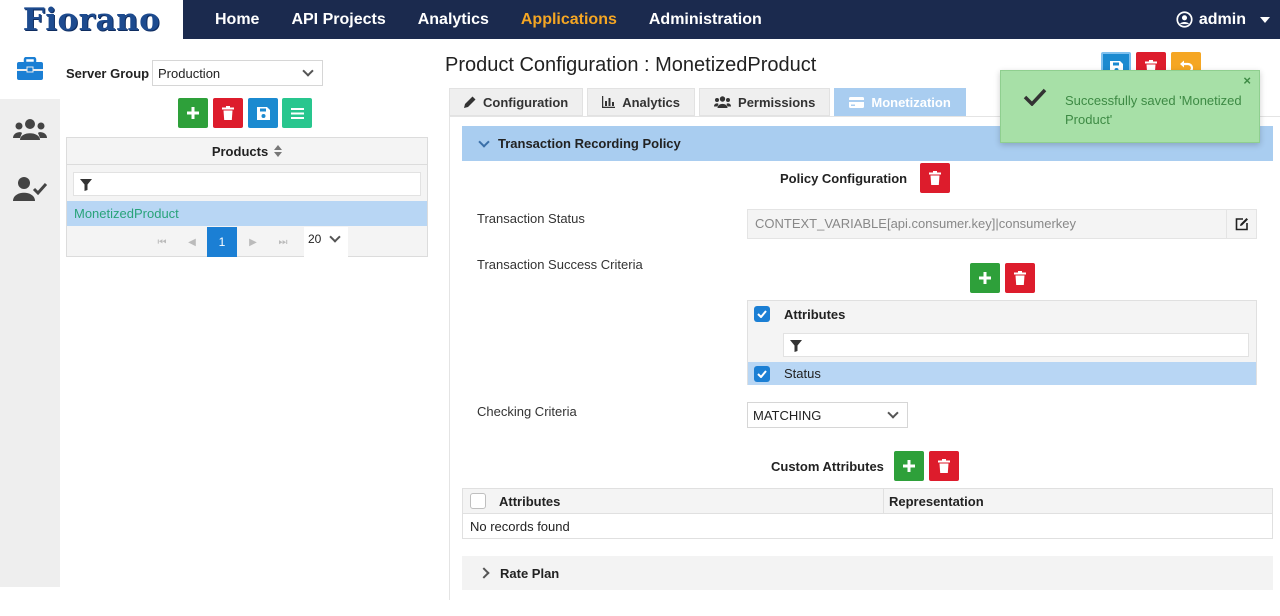 Image resolution: width=1280 pixels, height=616 pixels. I want to click on server-group-label: Server Group, so click(108, 73).